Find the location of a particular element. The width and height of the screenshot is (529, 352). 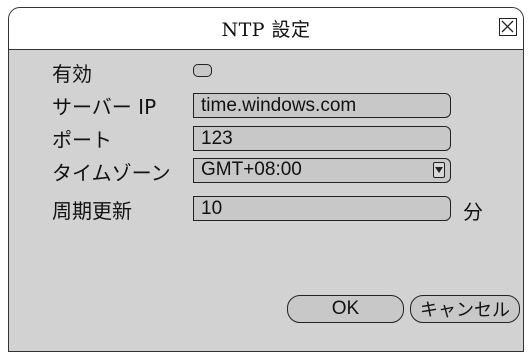

server-label-jp: サーバー is located at coordinates (92, 107).